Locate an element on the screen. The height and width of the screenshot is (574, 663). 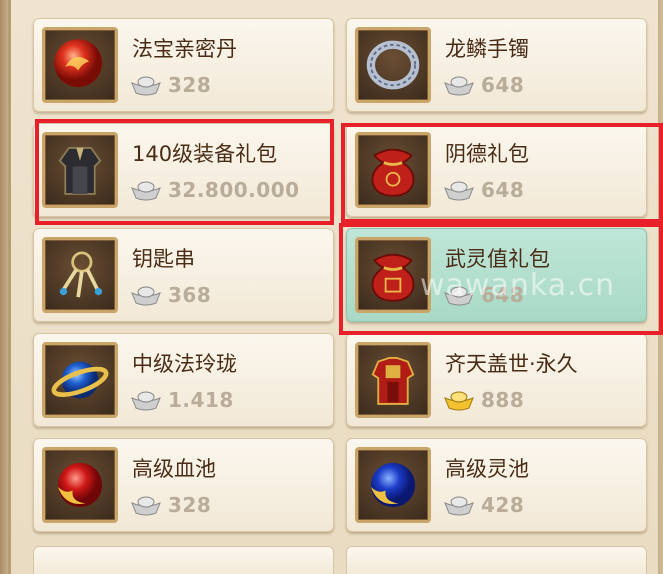
red-orb-icon is located at coordinates (80, 65).